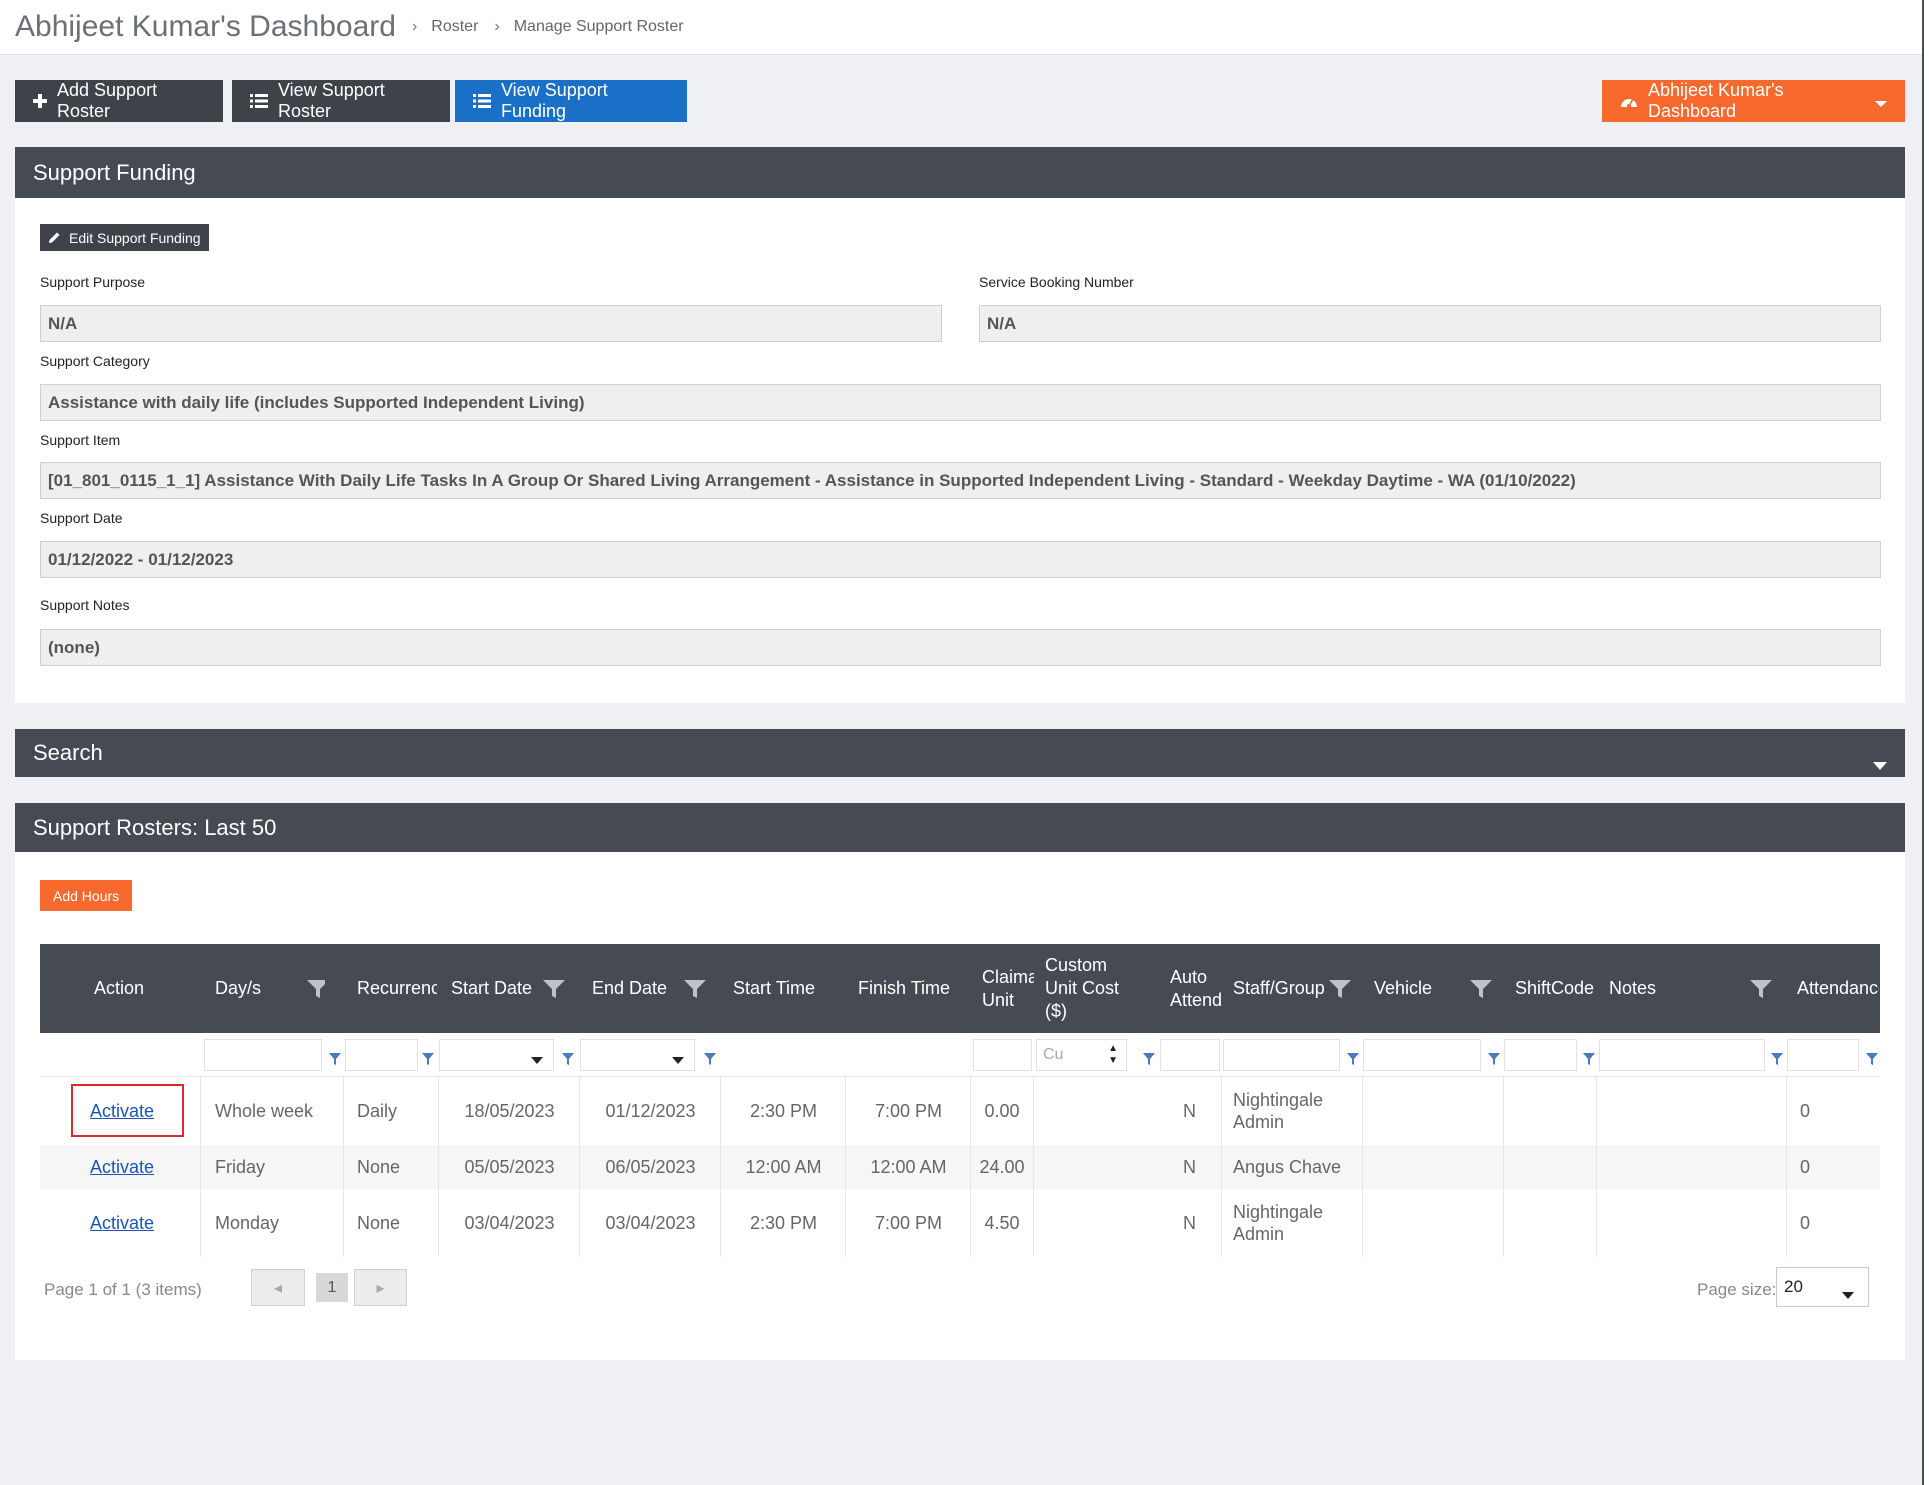  What do you see at coordinates (278, 1287) in the screenshot?
I see `pager-prev-button: ◂` at bounding box center [278, 1287].